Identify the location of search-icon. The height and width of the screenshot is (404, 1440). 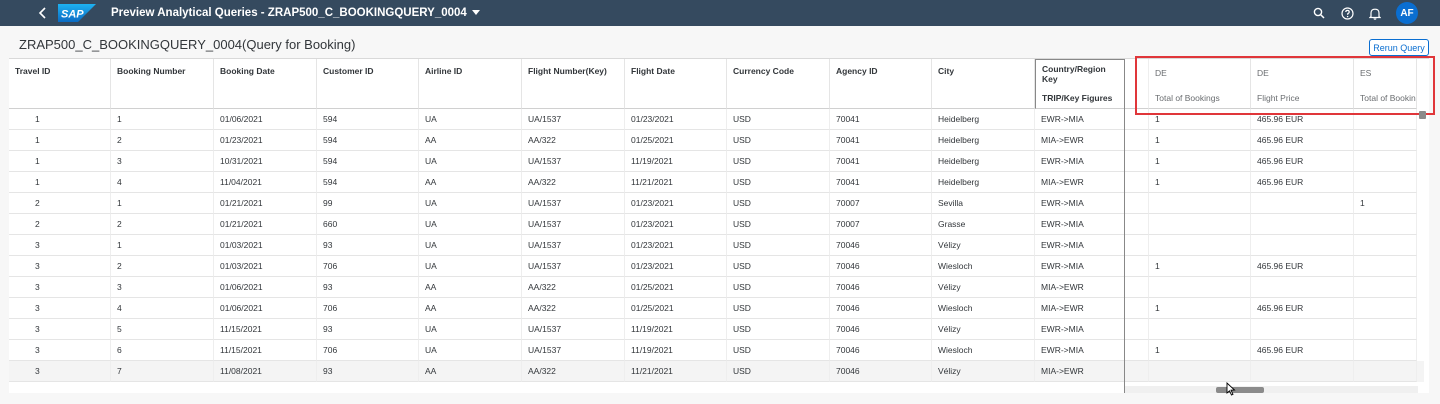
(1319, 13).